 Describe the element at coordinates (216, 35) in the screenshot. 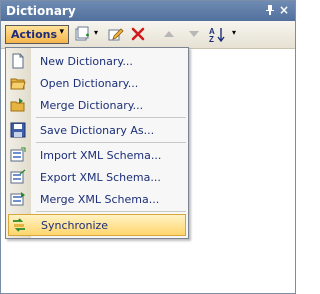

I see `sort-az-icon: A Z` at that location.